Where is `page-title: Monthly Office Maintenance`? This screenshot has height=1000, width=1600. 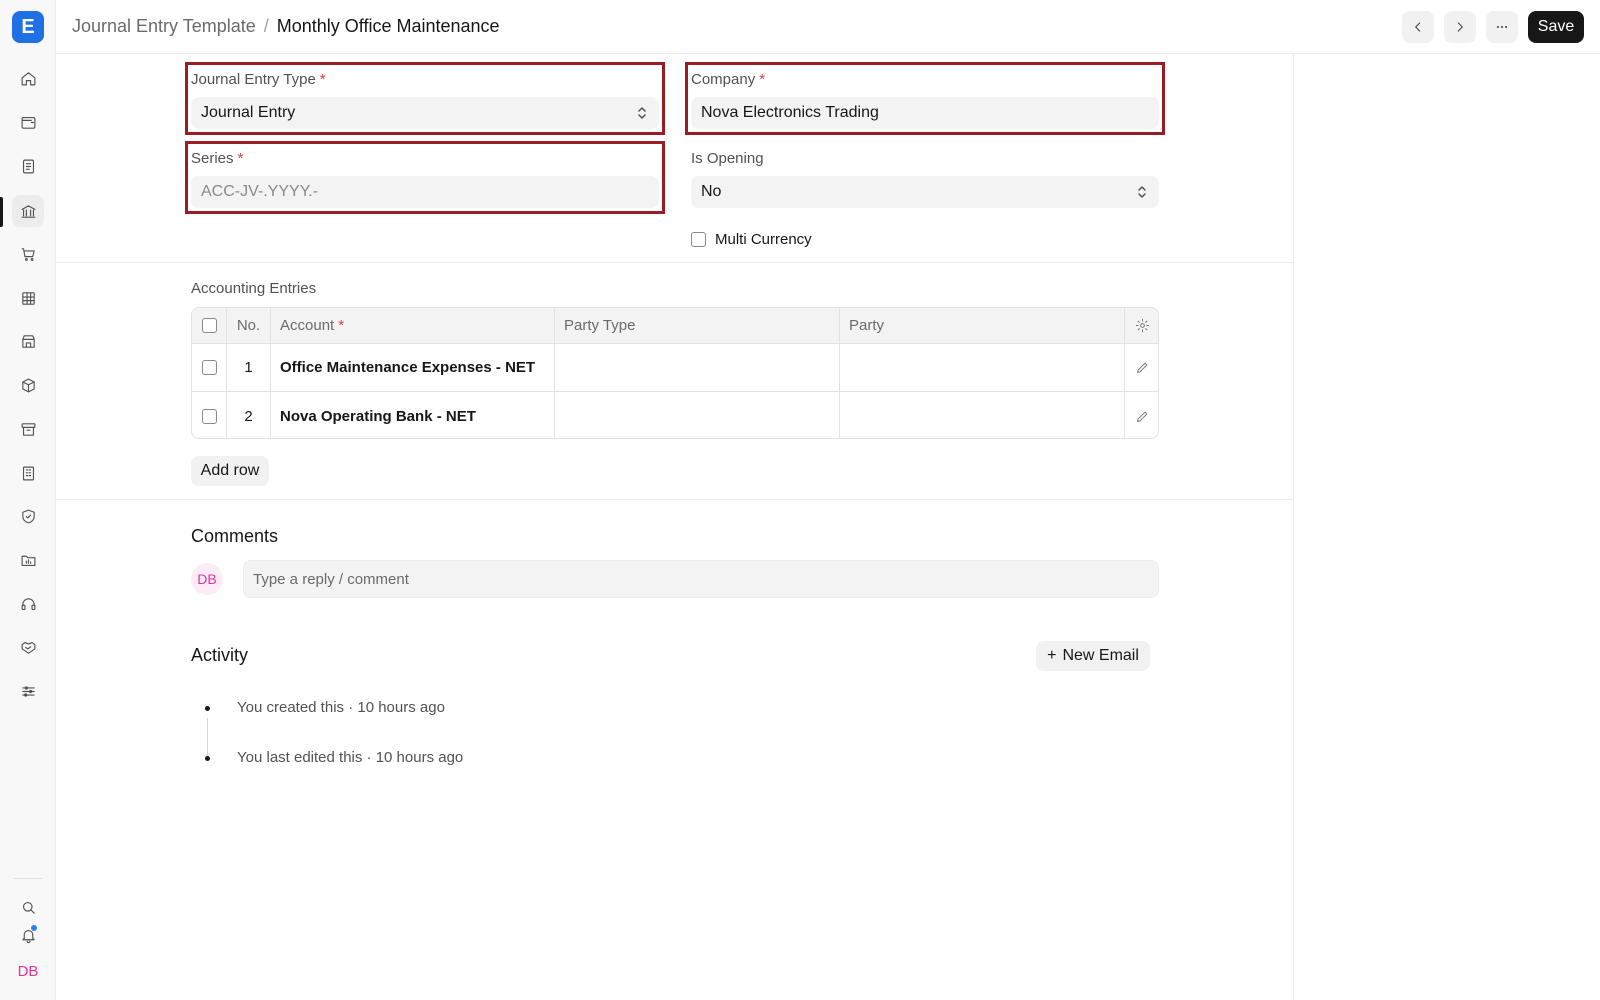
page-title: Monthly Office Maintenance is located at coordinates (388, 26).